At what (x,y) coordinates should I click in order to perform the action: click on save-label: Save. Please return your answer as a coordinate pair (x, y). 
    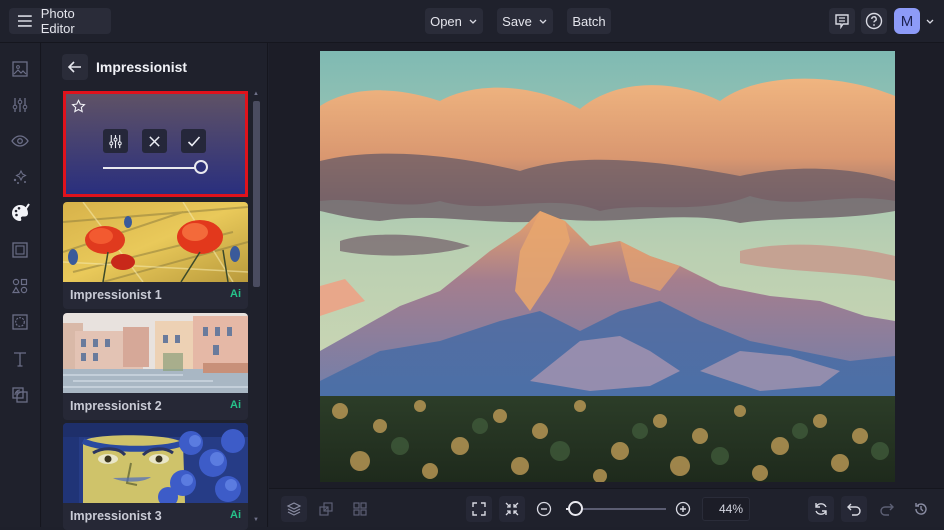
    Looking at the image, I should click on (517, 21).